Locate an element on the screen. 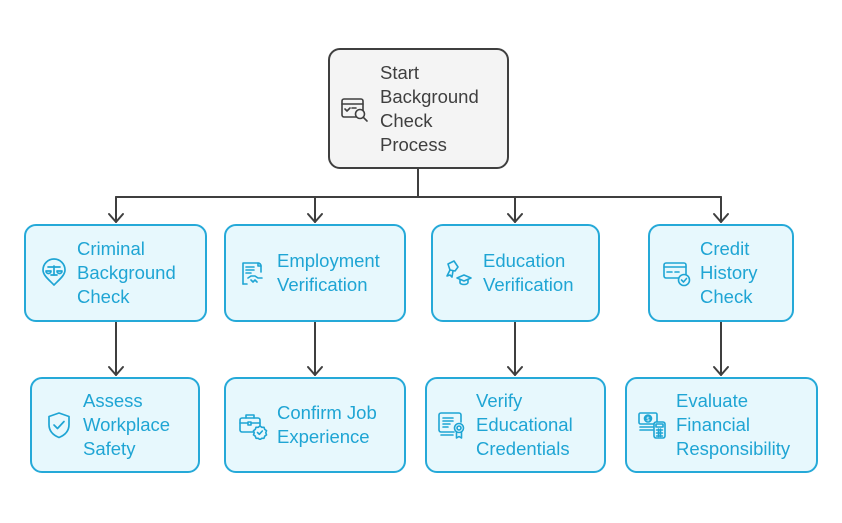 The height and width of the screenshot is (523, 842). node-employment-verification: Employment Verification is located at coordinates (315, 273).